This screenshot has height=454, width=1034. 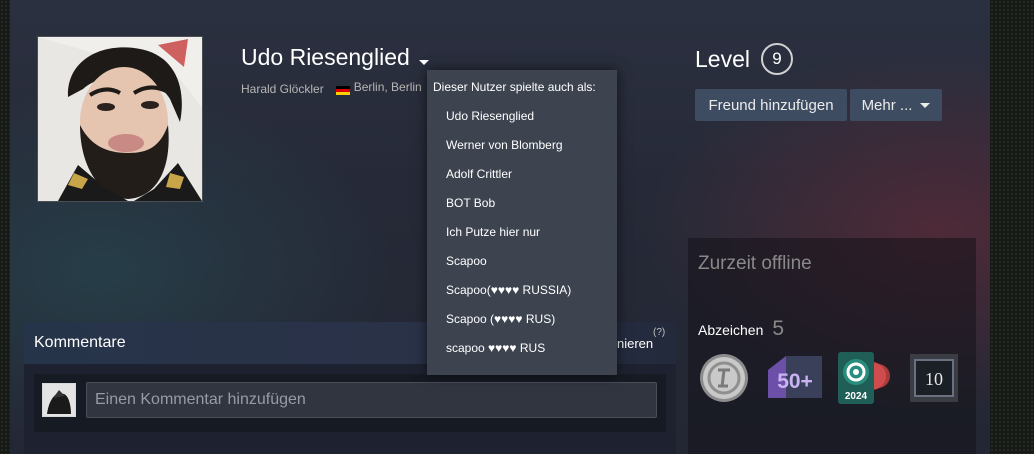 What do you see at coordinates (508, 290) in the screenshot?
I see `alias-item: Scapoo(♥♥♥♥ RUSSIA)` at bounding box center [508, 290].